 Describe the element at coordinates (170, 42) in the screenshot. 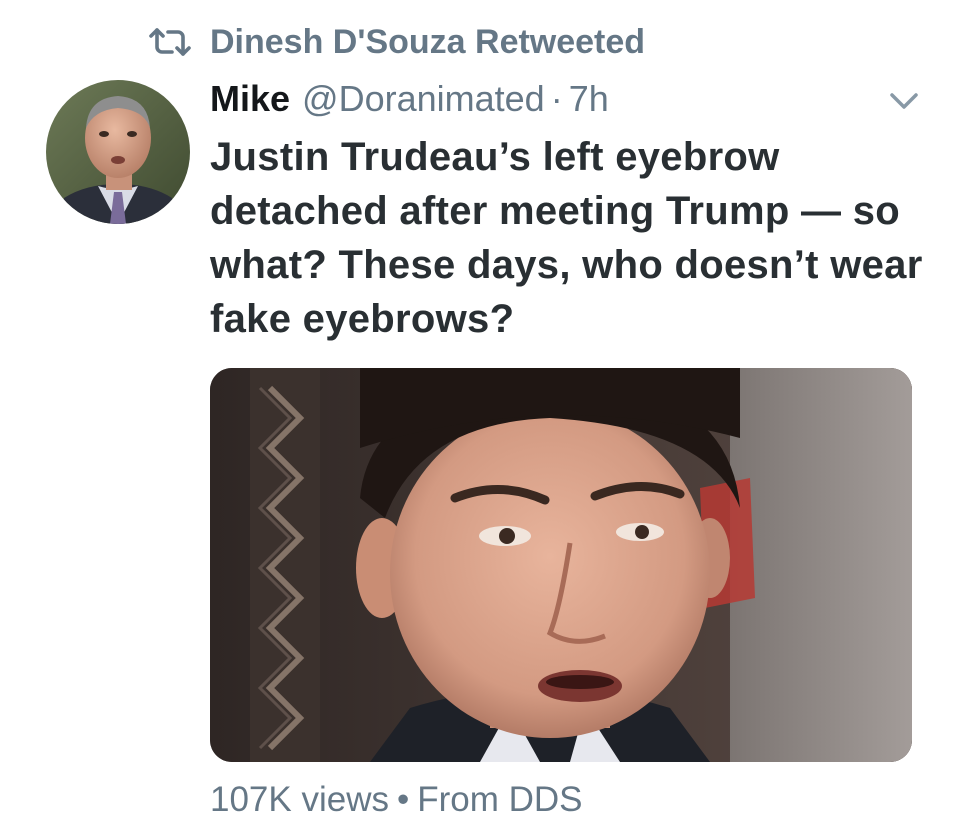

I see `retweet-icon` at that location.